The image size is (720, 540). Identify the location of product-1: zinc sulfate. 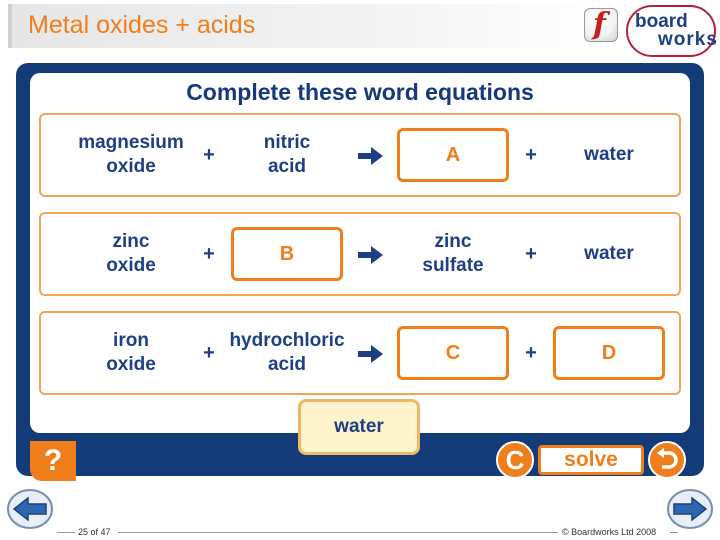
(453, 253).